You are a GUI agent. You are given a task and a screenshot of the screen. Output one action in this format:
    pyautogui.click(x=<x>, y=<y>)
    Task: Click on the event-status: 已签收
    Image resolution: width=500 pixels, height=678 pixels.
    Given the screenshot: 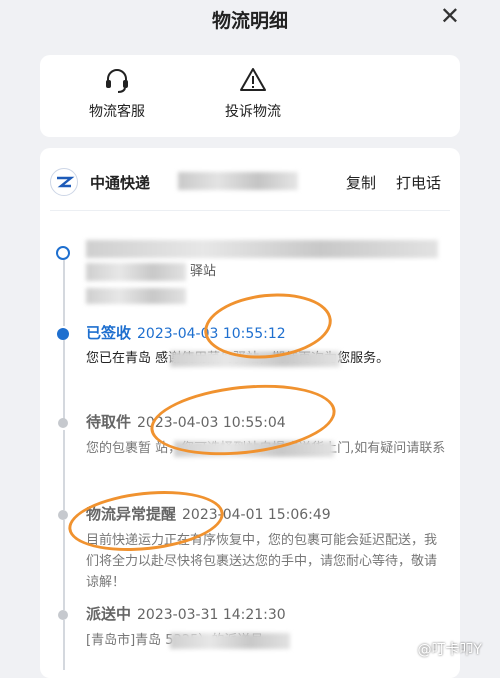 What is the action you would take?
    pyautogui.click(x=109, y=333)
    